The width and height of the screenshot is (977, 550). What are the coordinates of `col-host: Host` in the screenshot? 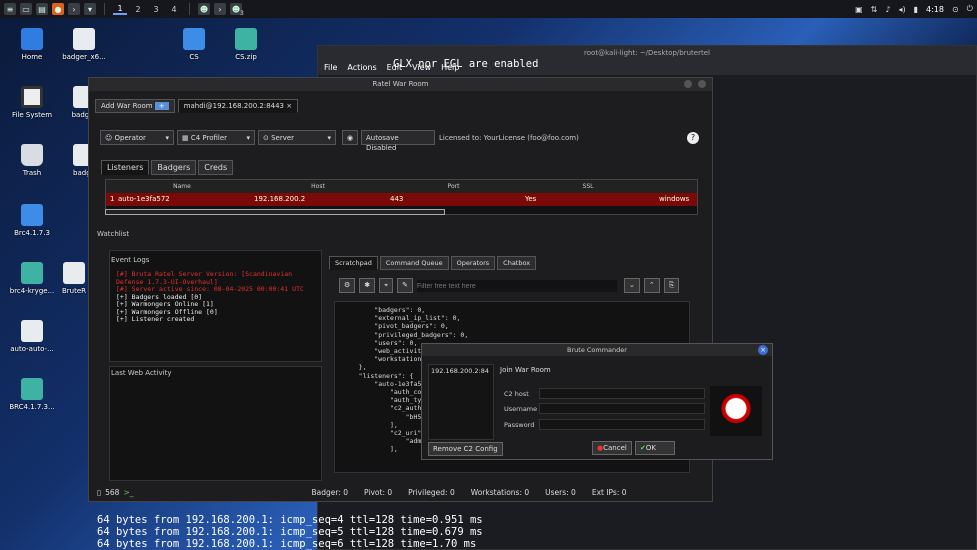 It's located at (318, 186).